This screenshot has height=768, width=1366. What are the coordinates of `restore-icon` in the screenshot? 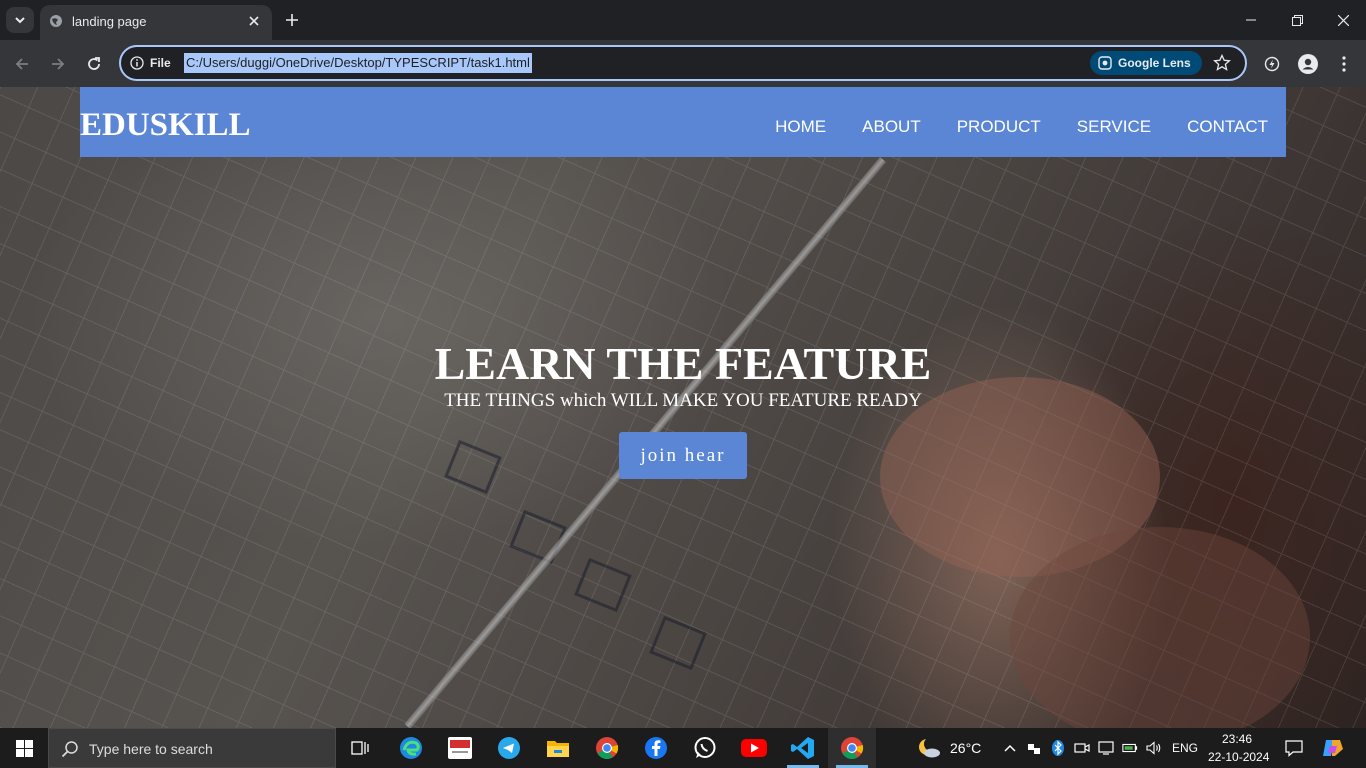 It's located at (1297, 20).